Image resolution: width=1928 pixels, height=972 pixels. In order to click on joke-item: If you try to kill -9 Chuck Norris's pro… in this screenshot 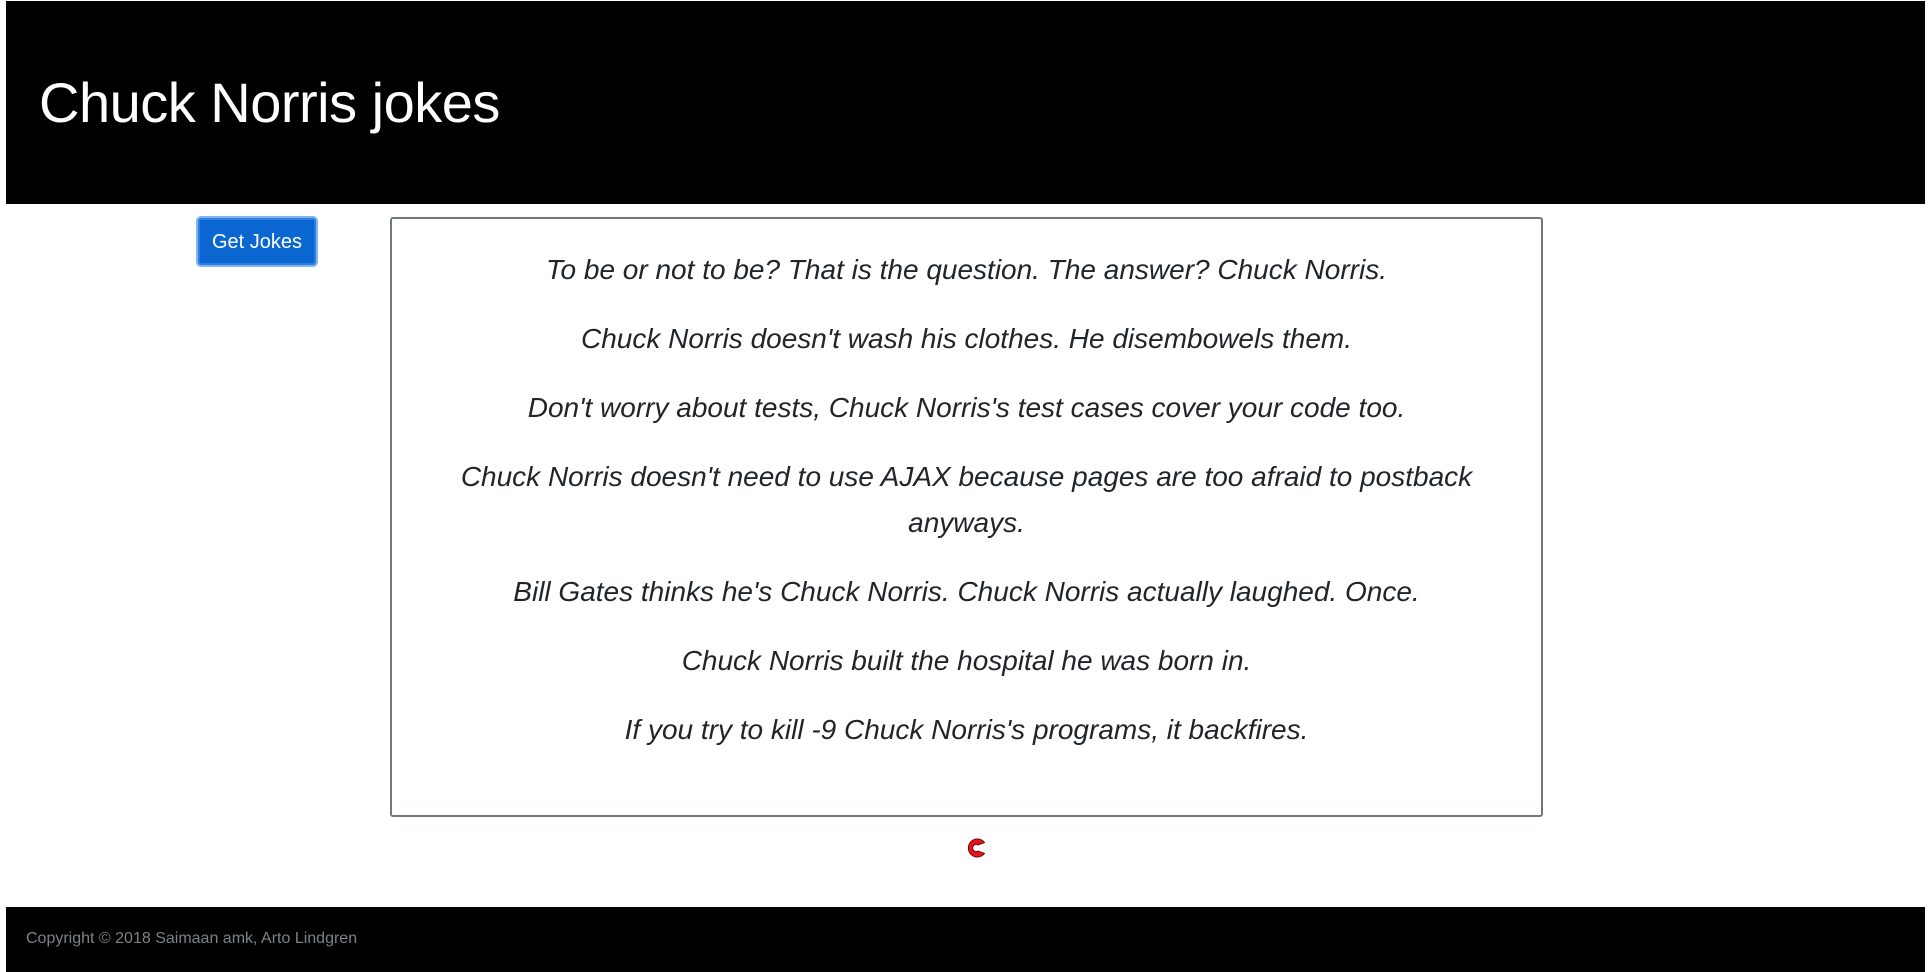, I will do `click(966, 729)`.